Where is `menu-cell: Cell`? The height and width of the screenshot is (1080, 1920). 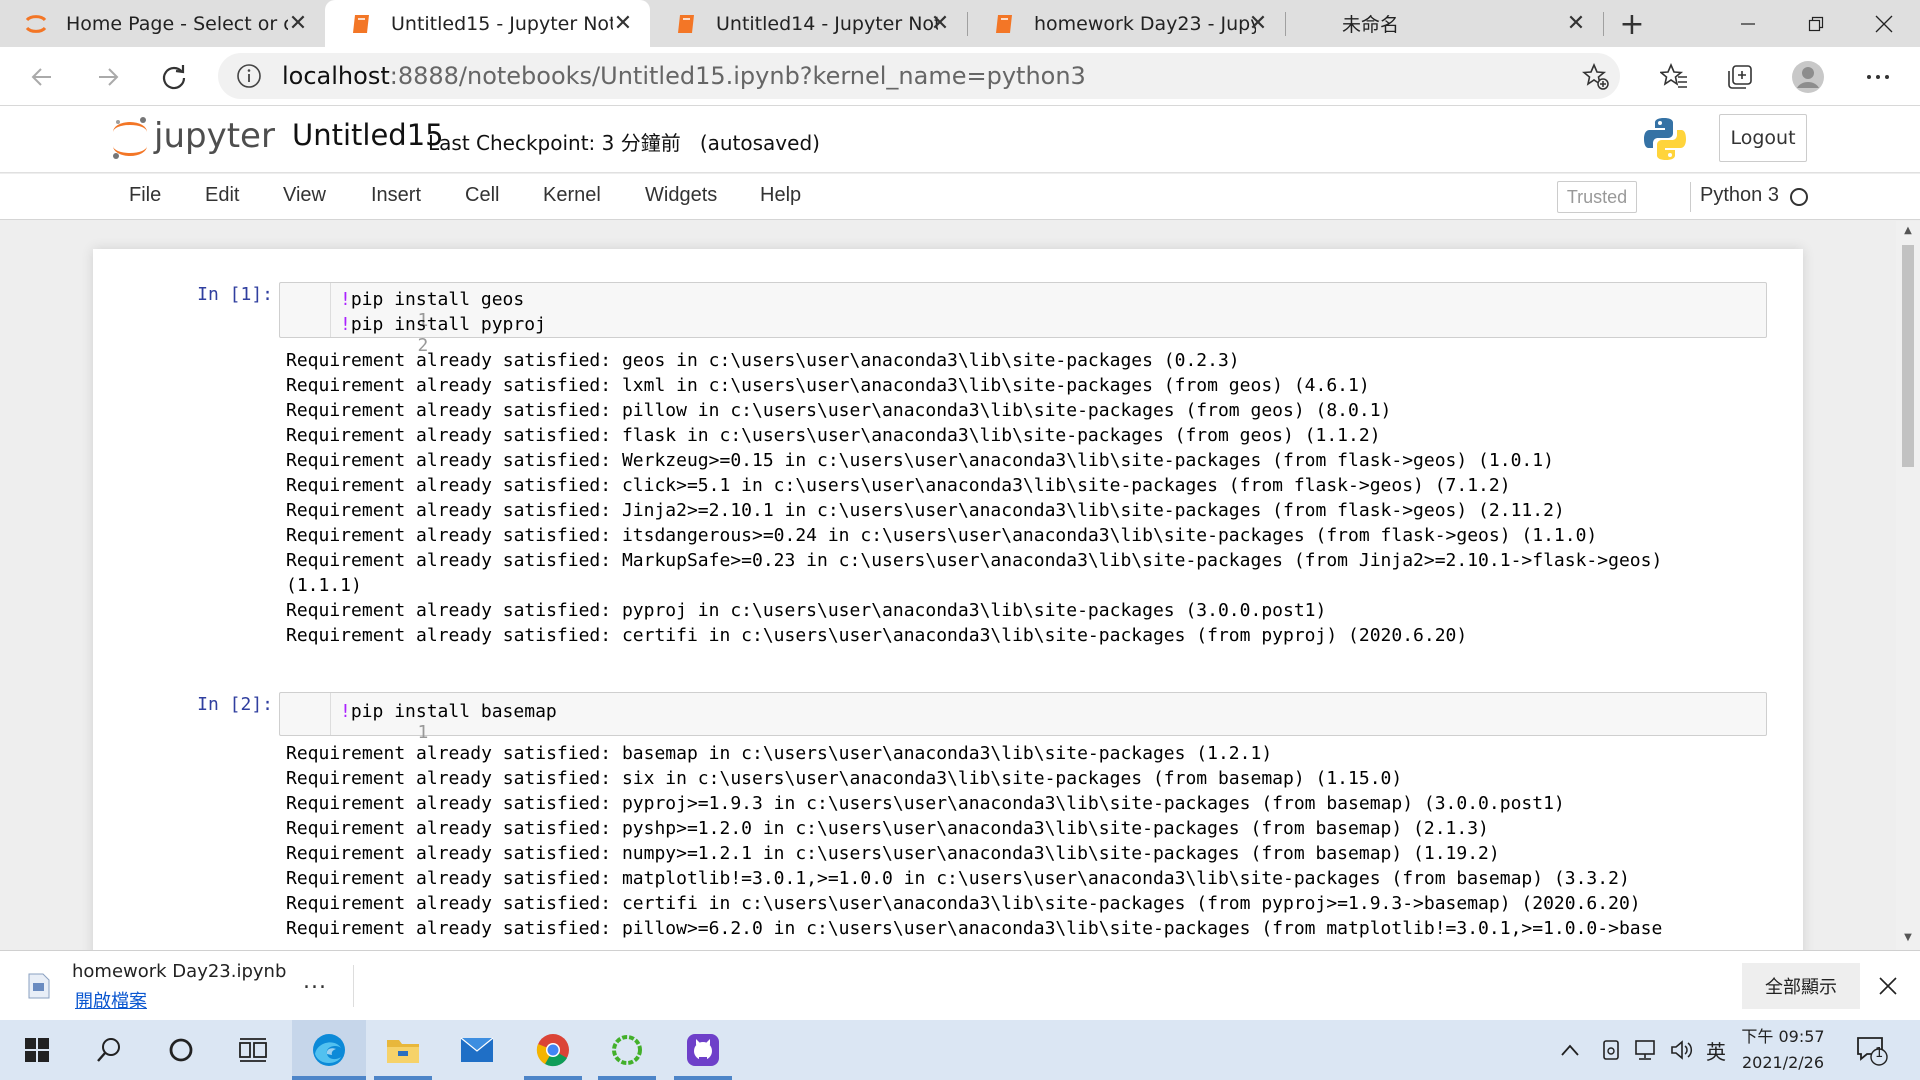
menu-cell: Cell is located at coordinates (482, 195).